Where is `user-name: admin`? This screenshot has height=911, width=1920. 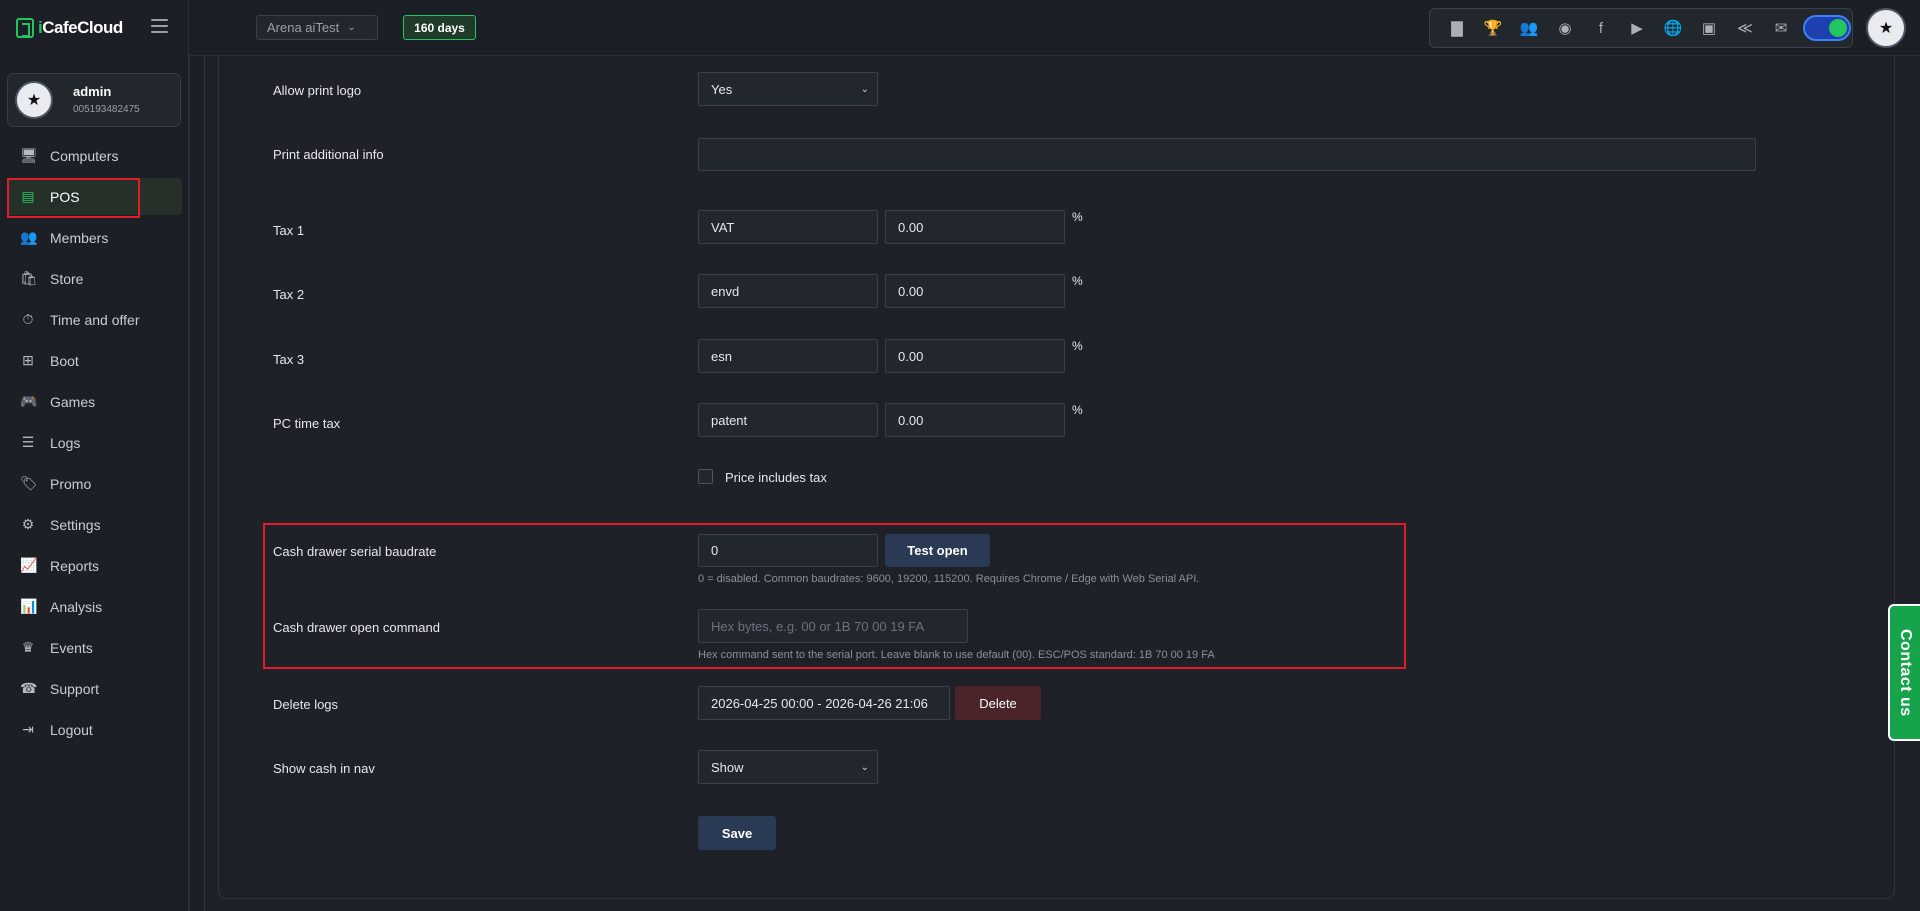
user-name: admin is located at coordinates (92, 91).